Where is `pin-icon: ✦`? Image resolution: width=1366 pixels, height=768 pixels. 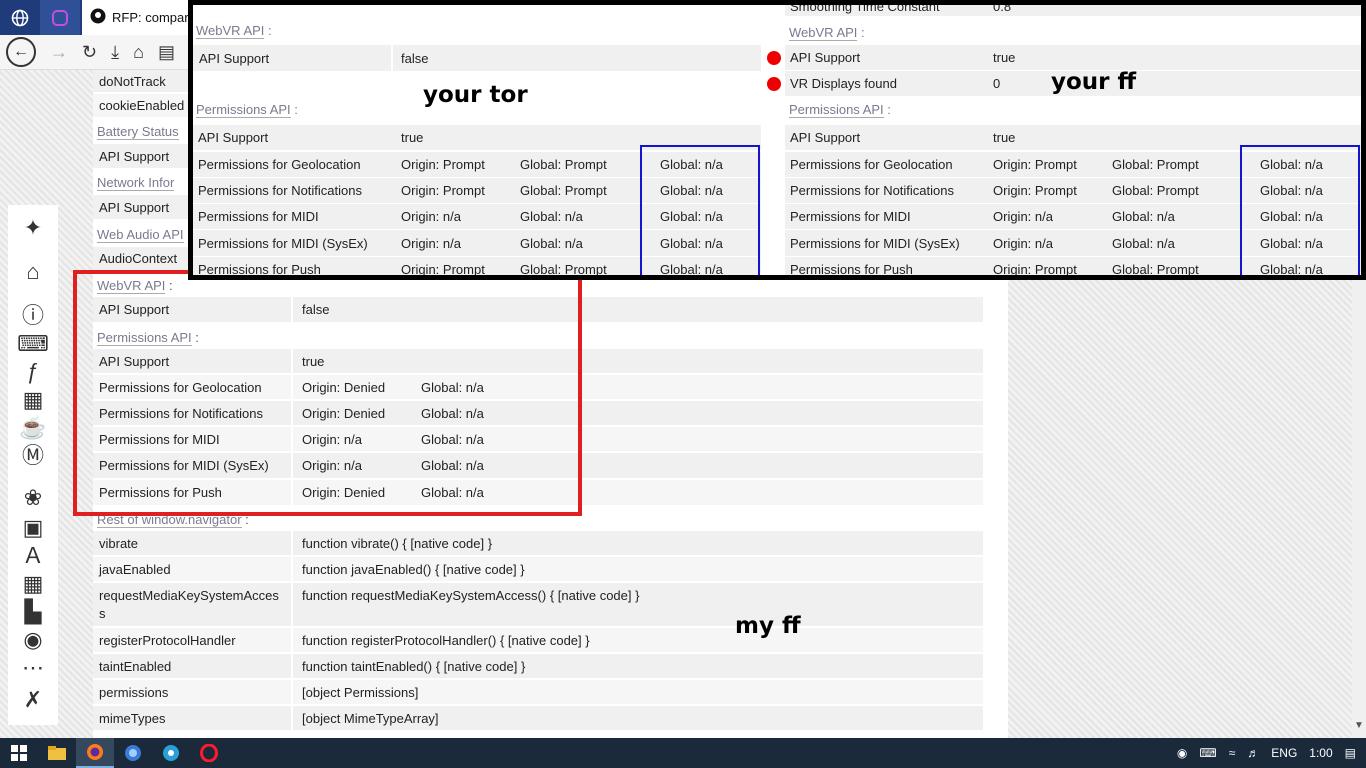 pin-icon: ✦ is located at coordinates (33, 228).